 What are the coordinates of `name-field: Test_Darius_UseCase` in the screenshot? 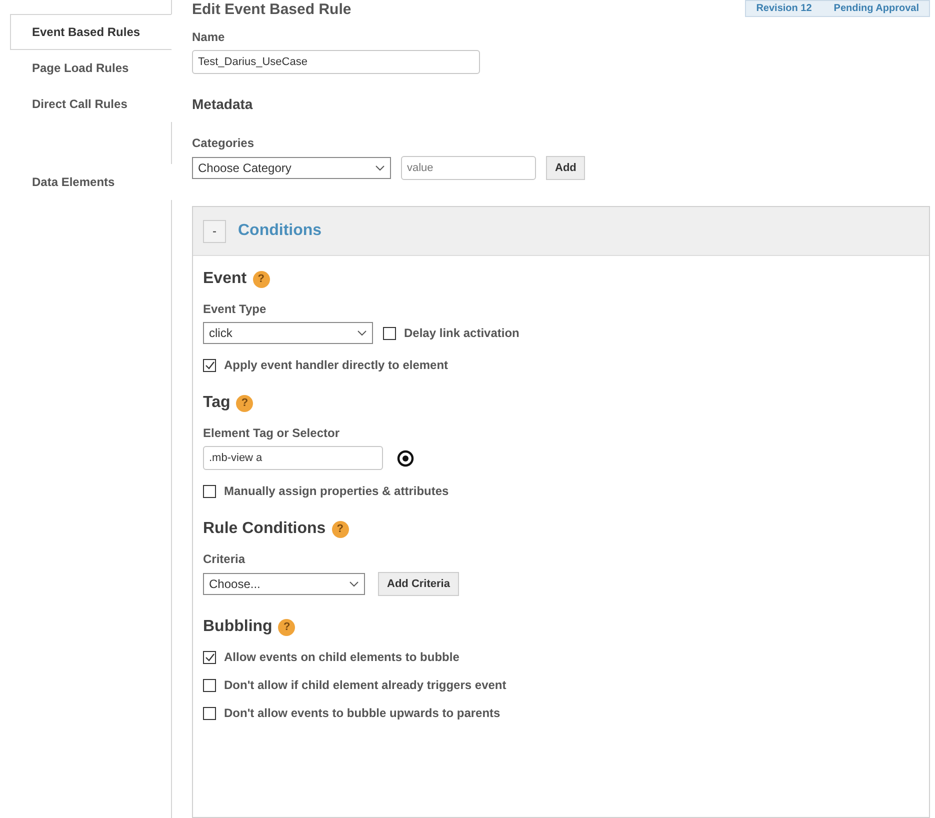 It's located at (336, 62).